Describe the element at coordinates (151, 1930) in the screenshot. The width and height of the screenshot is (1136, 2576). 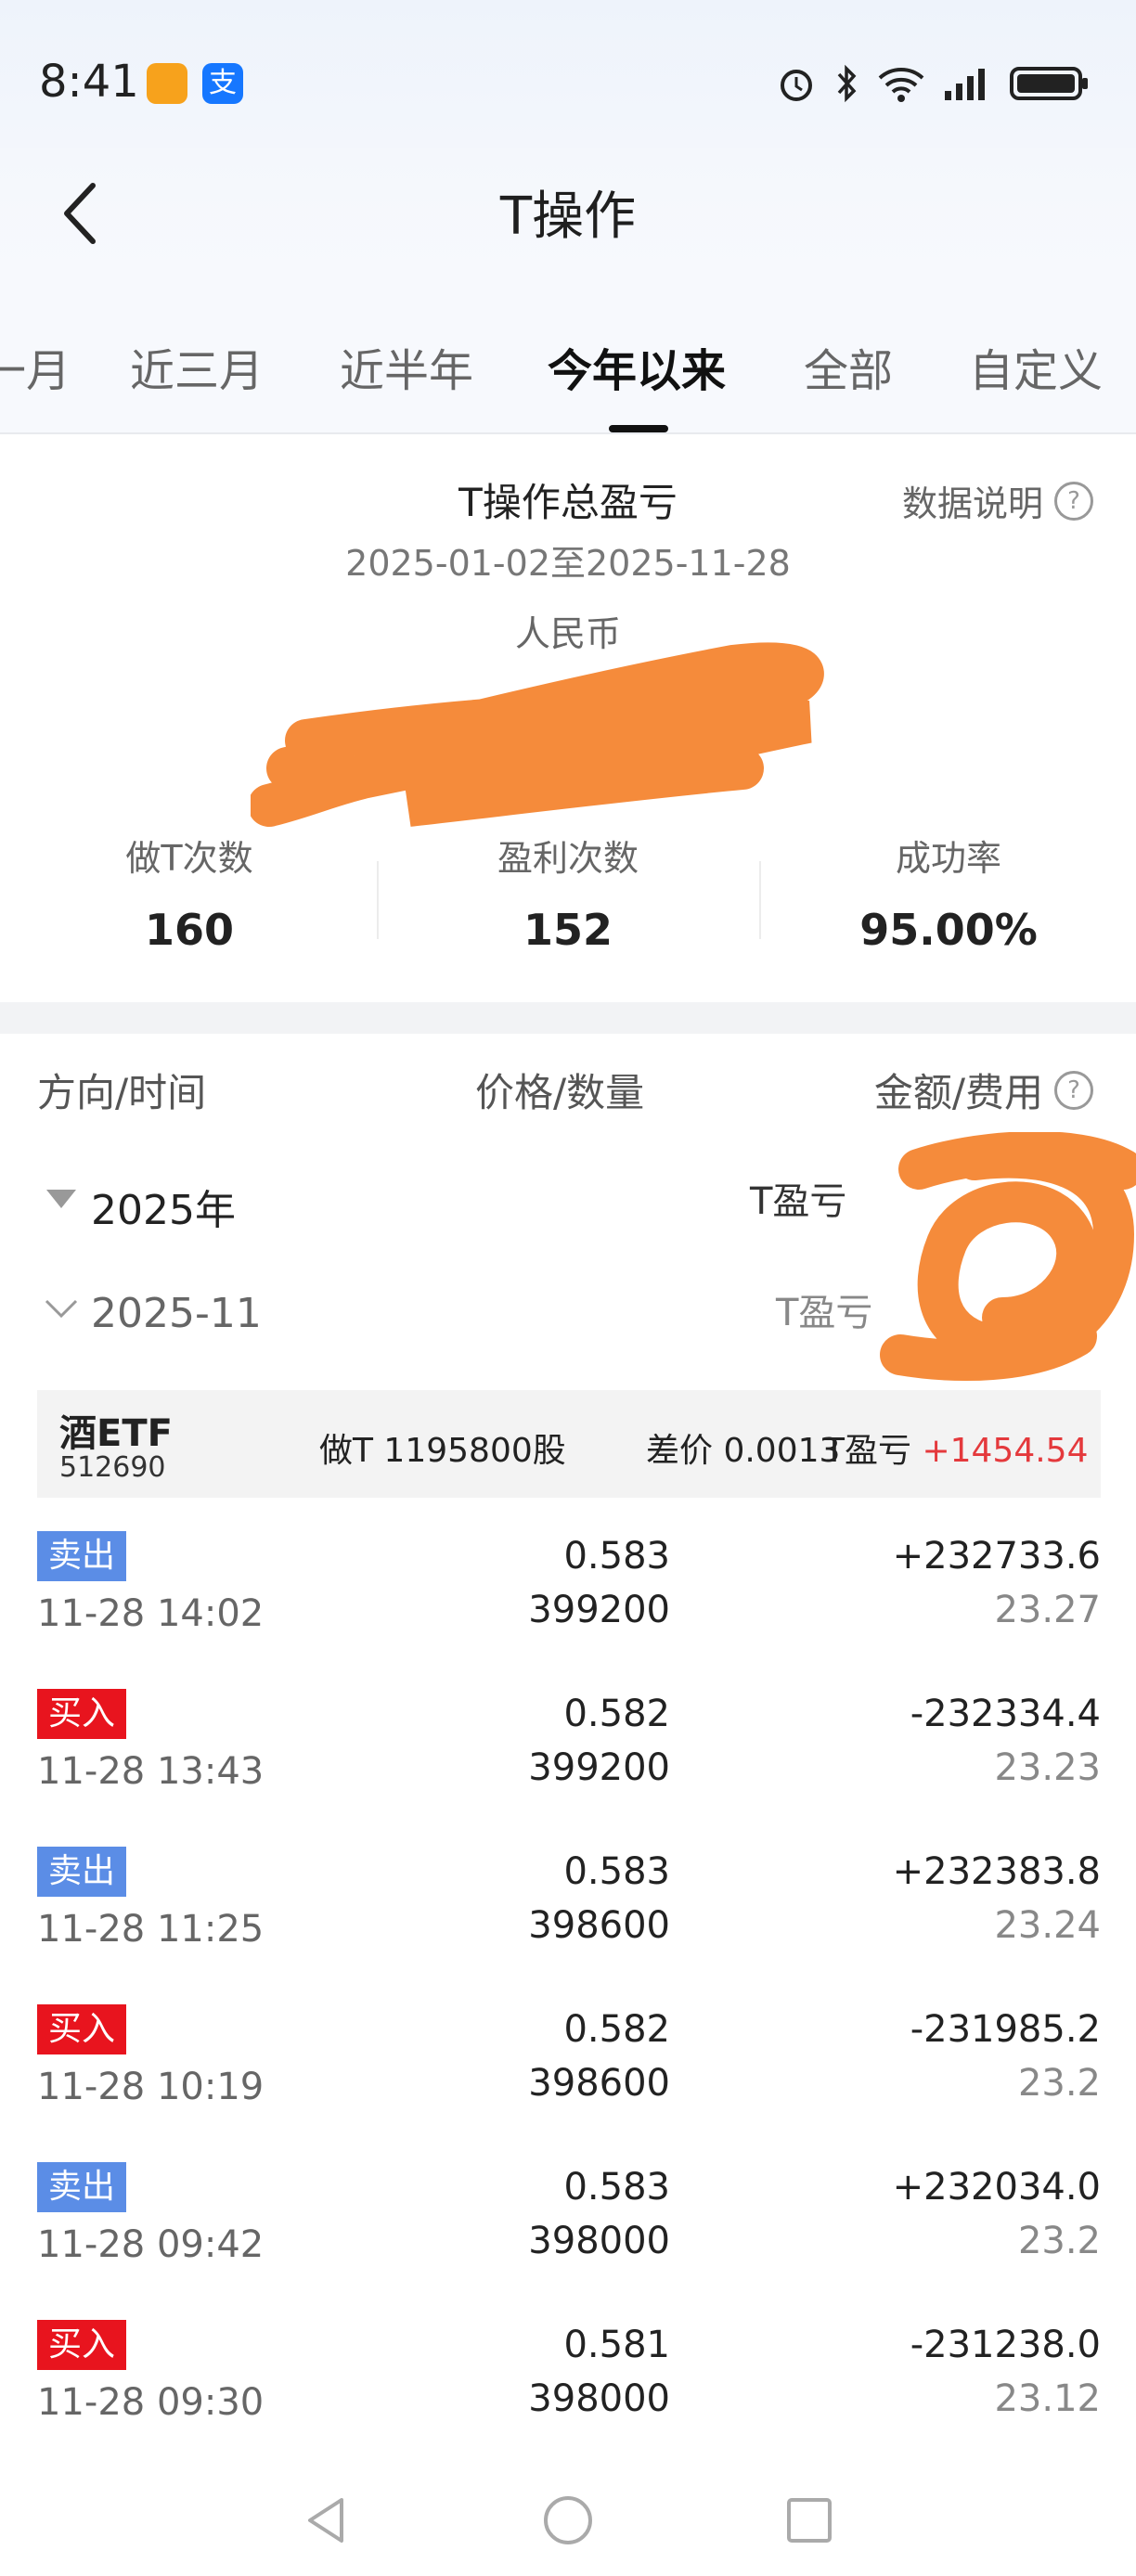
I see `trade-time: 11-28 11:25` at that location.